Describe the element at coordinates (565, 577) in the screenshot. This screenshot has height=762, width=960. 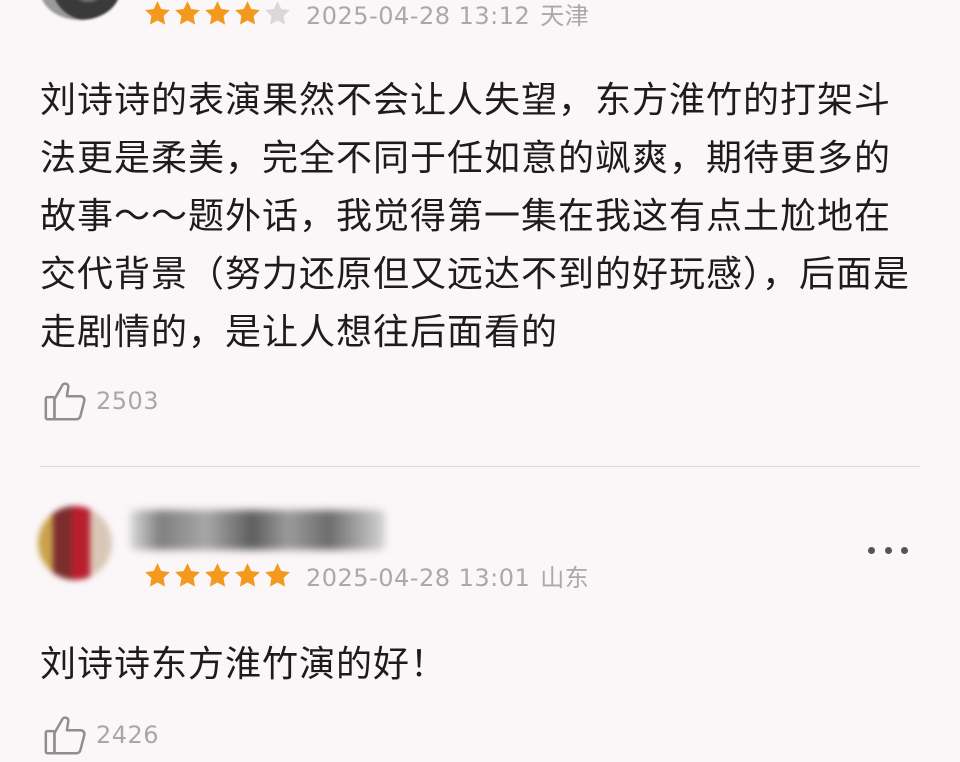
I see `review-location: 山东` at that location.